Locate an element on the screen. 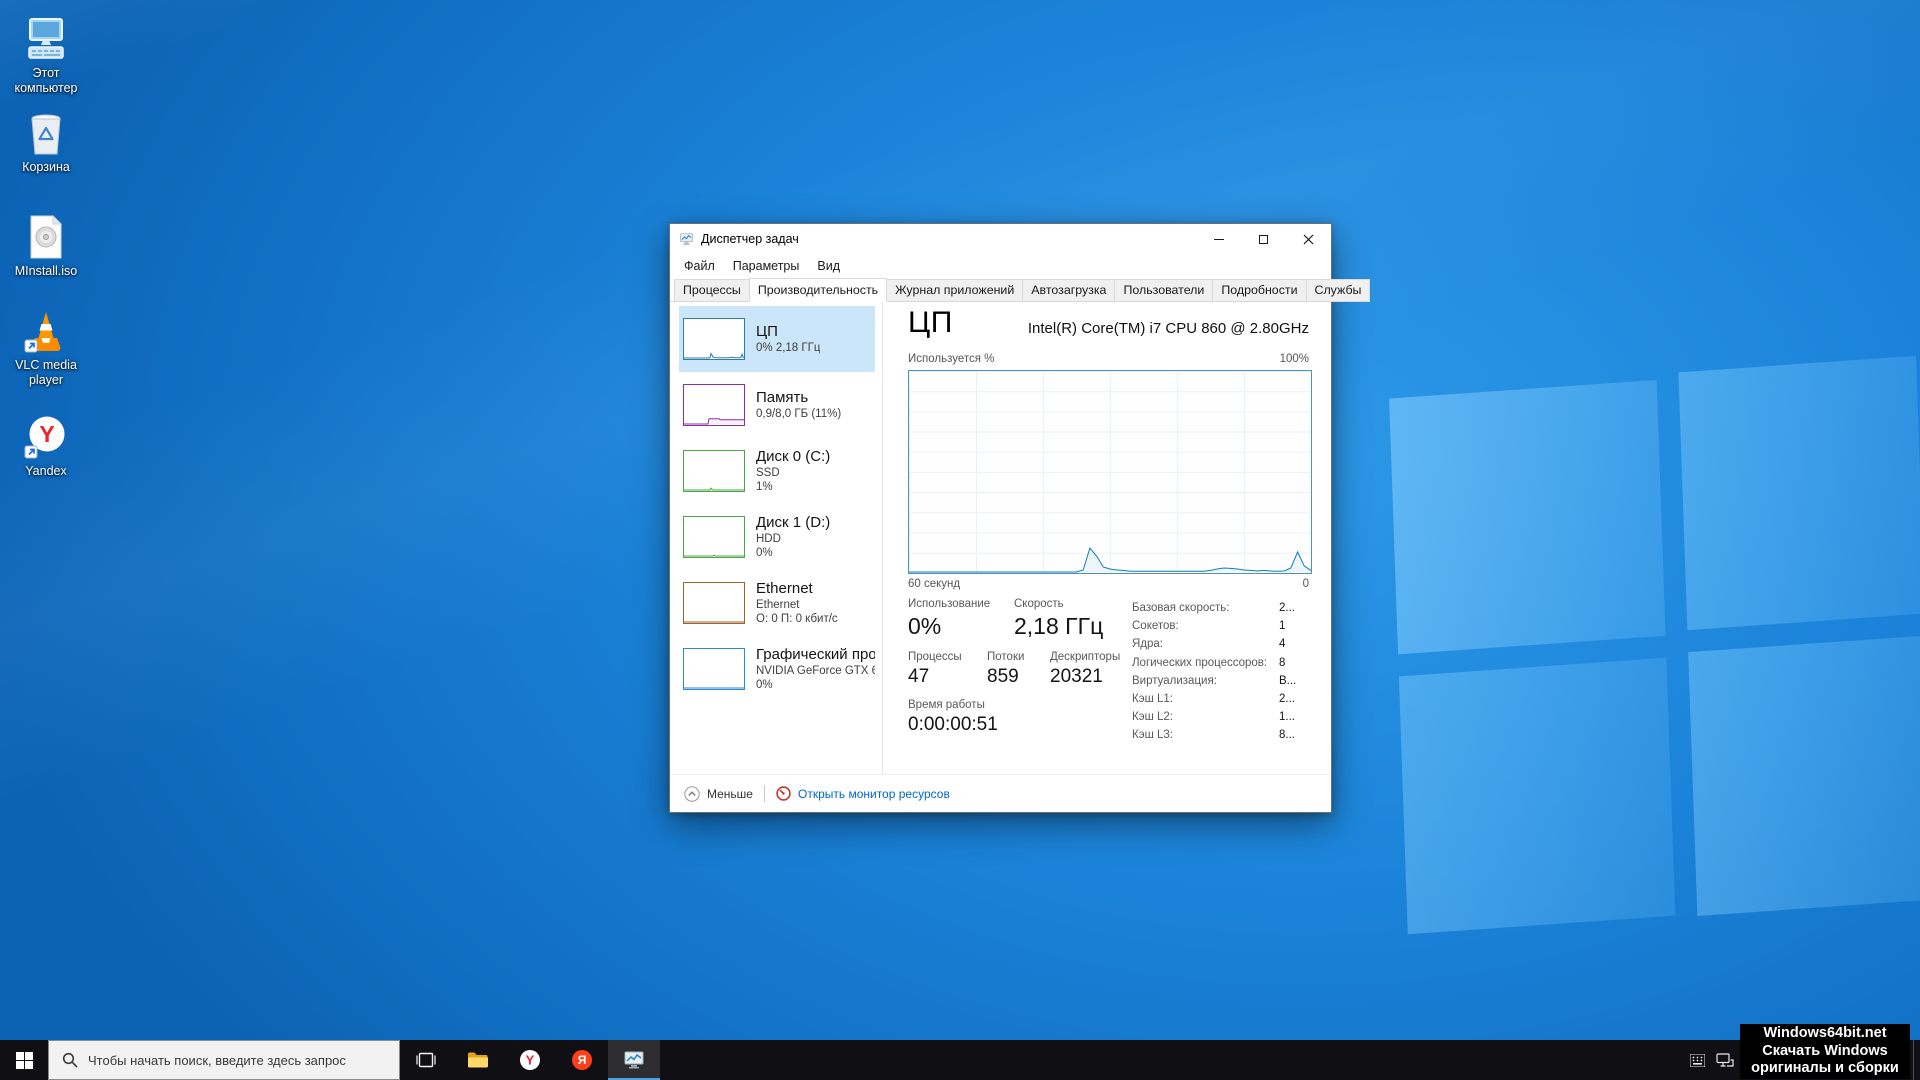  minimize-icon is located at coordinates (1218, 239).